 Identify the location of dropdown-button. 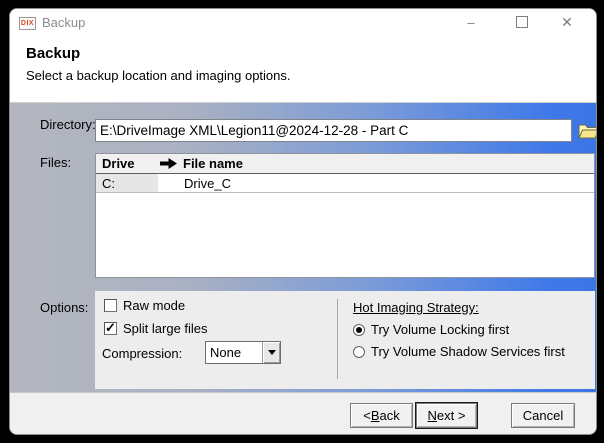
(271, 352).